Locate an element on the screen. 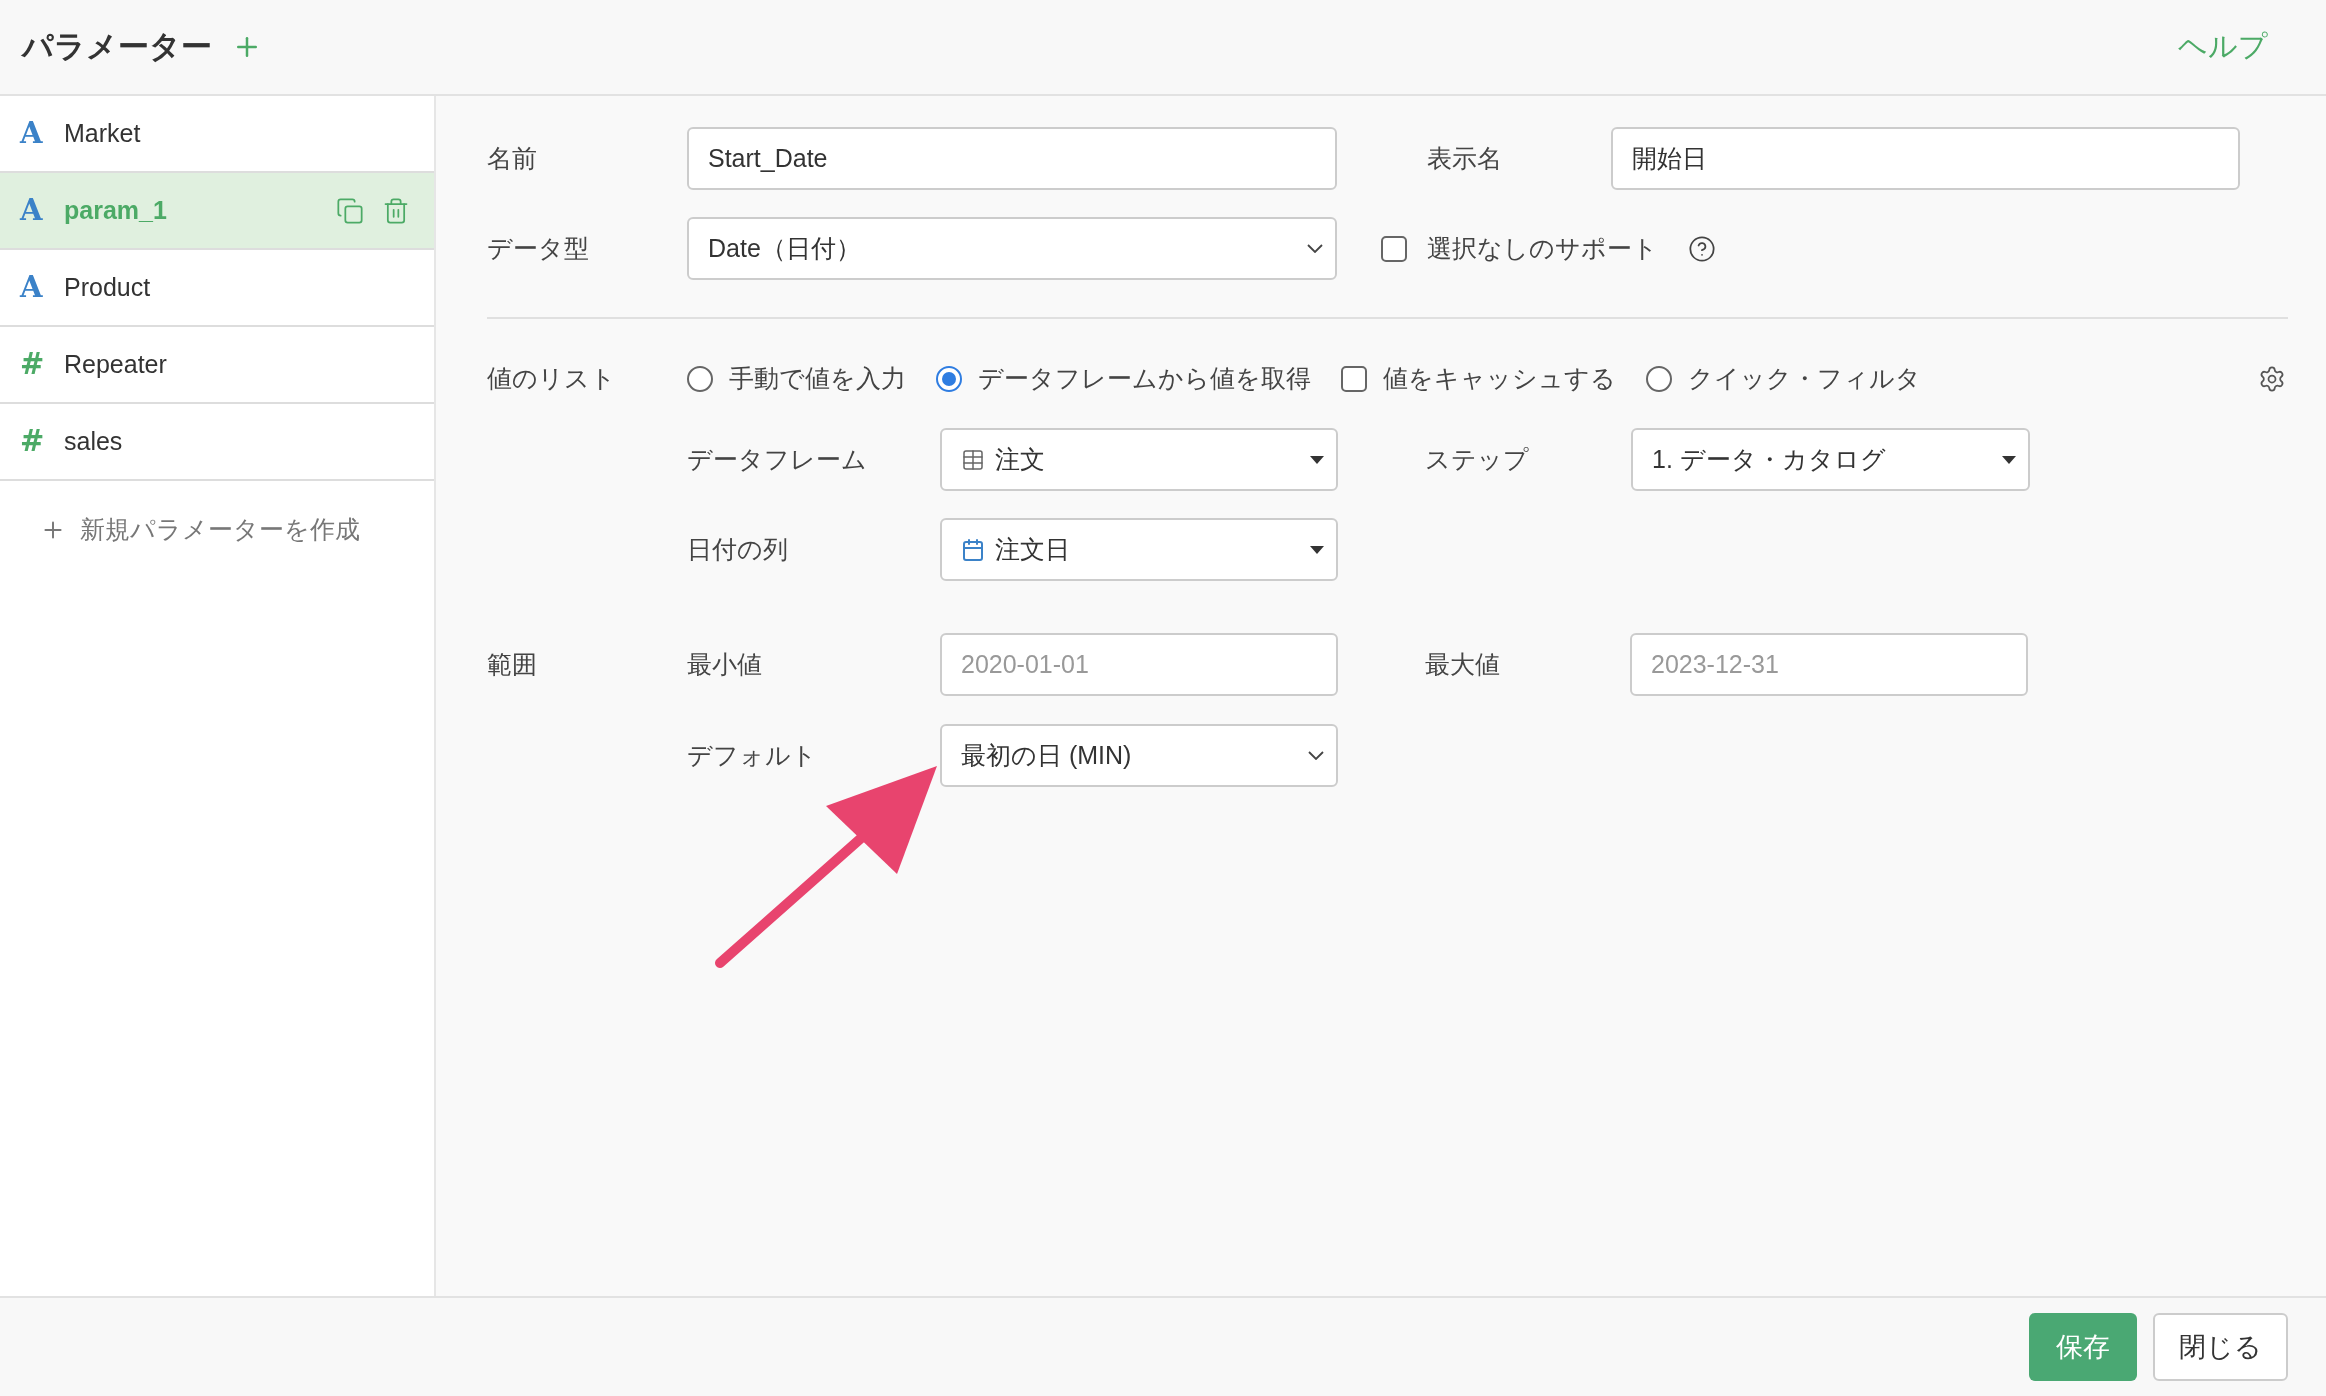 This screenshot has width=2326, height=1396. dropdown: 1. データ・カタログ is located at coordinates (1830, 459).